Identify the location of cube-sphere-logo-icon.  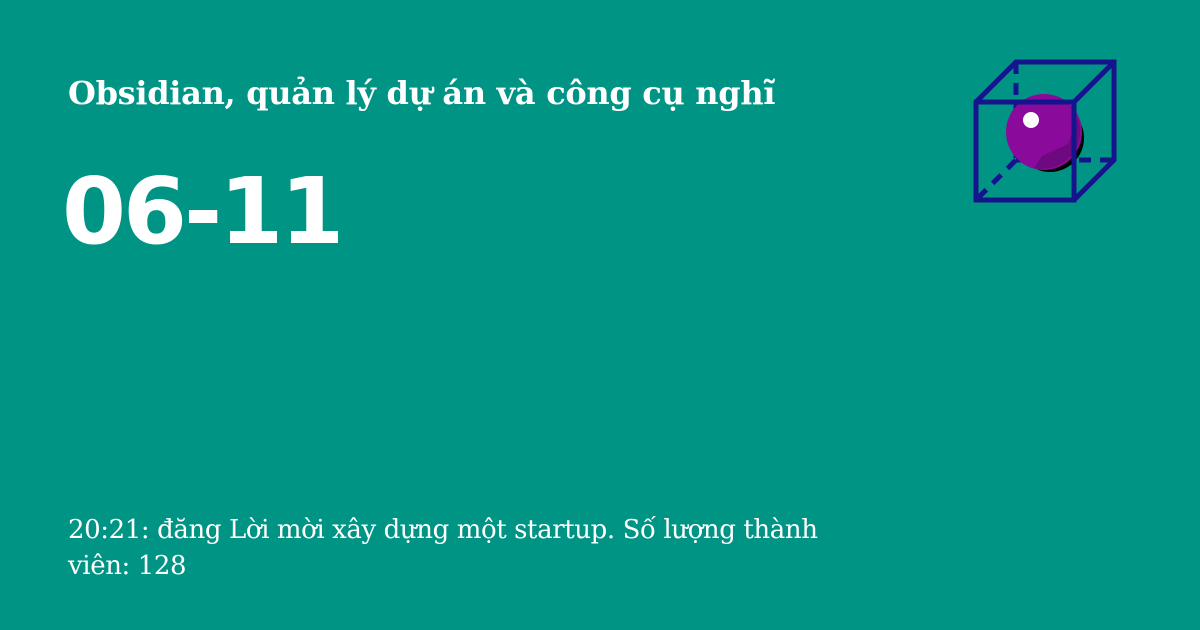
(1046, 134).